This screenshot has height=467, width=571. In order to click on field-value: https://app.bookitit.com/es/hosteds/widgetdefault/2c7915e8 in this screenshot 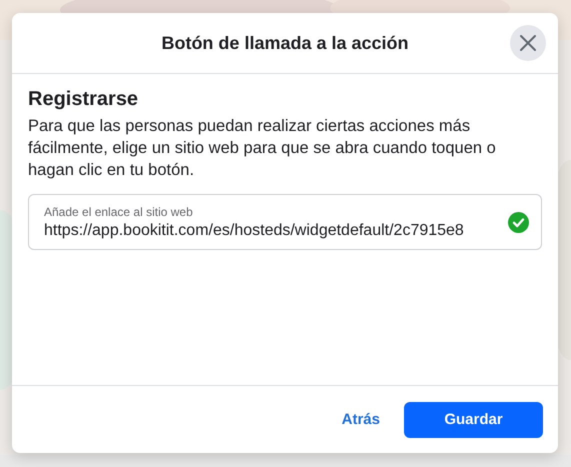, I will do `click(254, 231)`.